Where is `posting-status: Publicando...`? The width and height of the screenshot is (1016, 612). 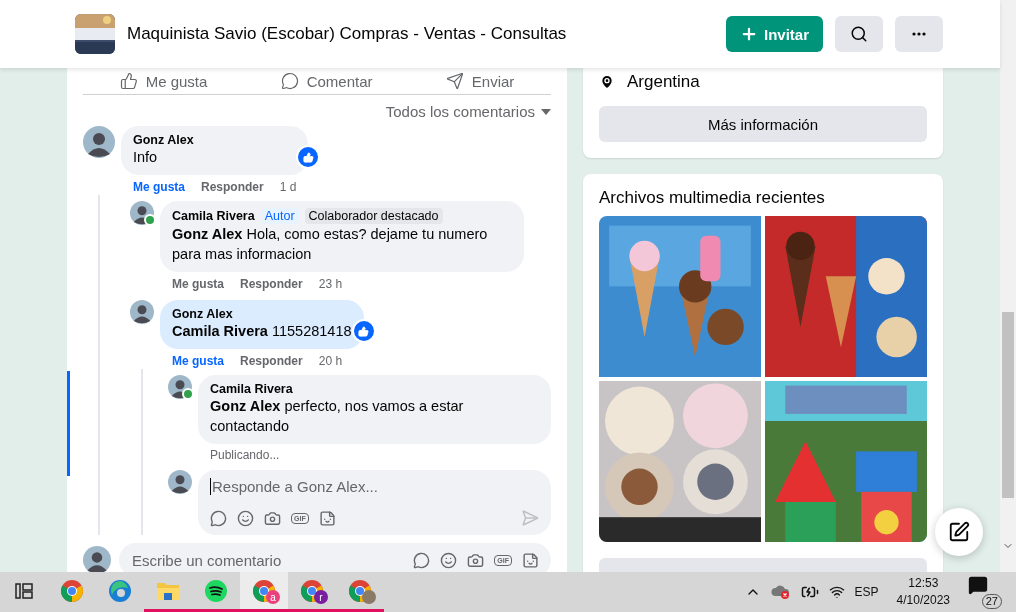
posting-status: Publicando... is located at coordinates (245, 454).